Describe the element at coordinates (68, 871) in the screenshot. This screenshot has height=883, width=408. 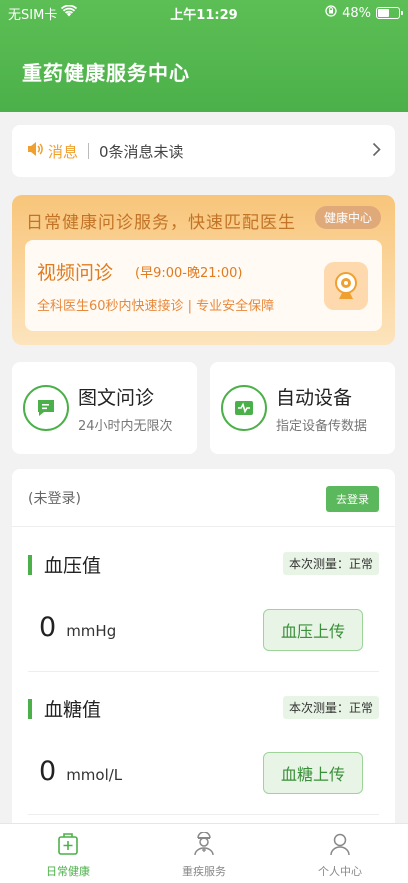
I see `tab-label: 日常健康` at that location.